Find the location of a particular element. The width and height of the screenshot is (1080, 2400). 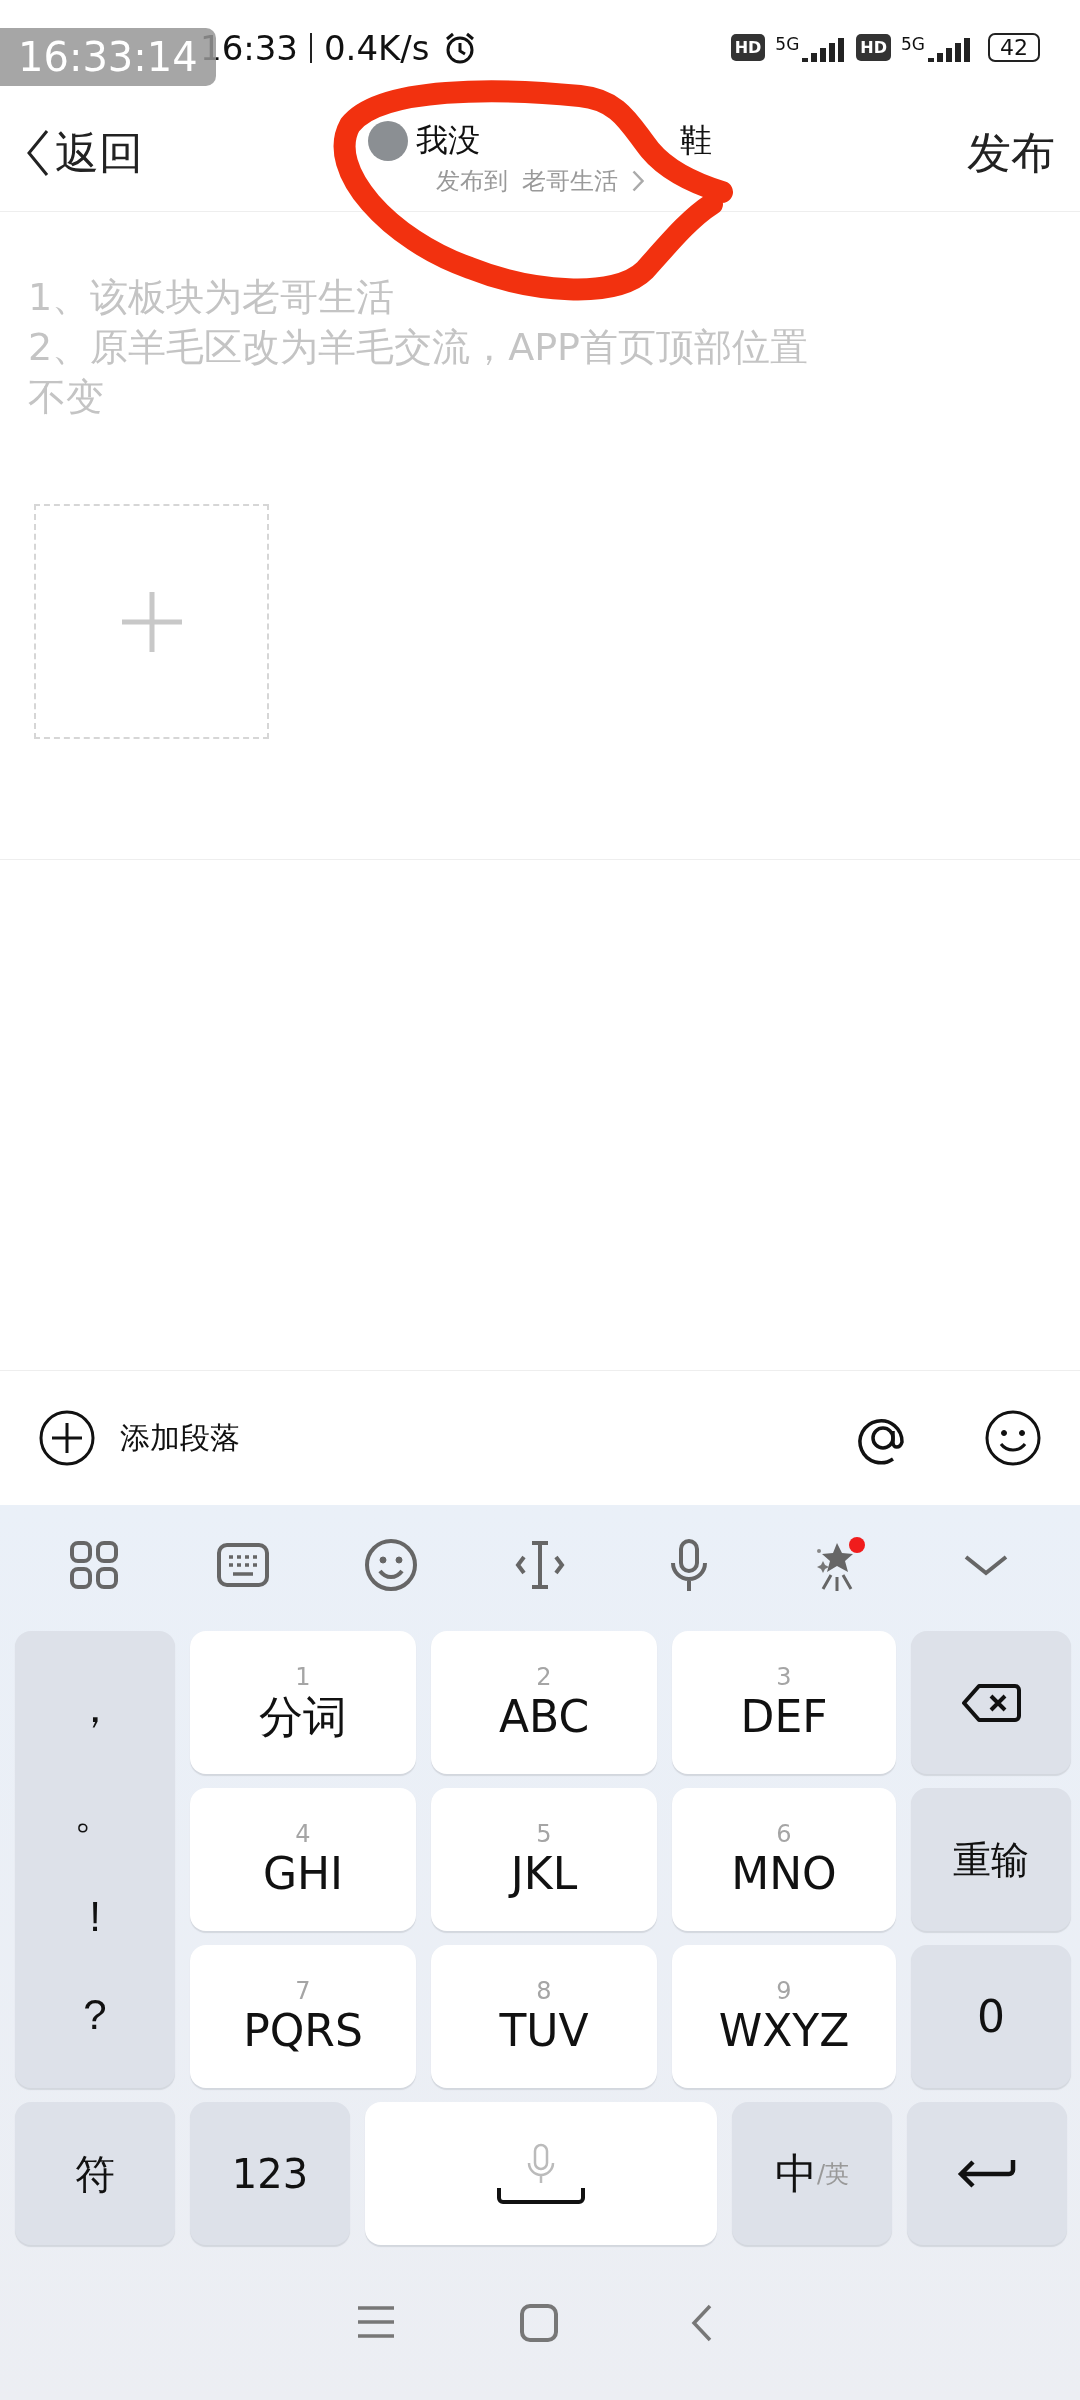

publish-button: 发布 is located at coordinates (970, 153).